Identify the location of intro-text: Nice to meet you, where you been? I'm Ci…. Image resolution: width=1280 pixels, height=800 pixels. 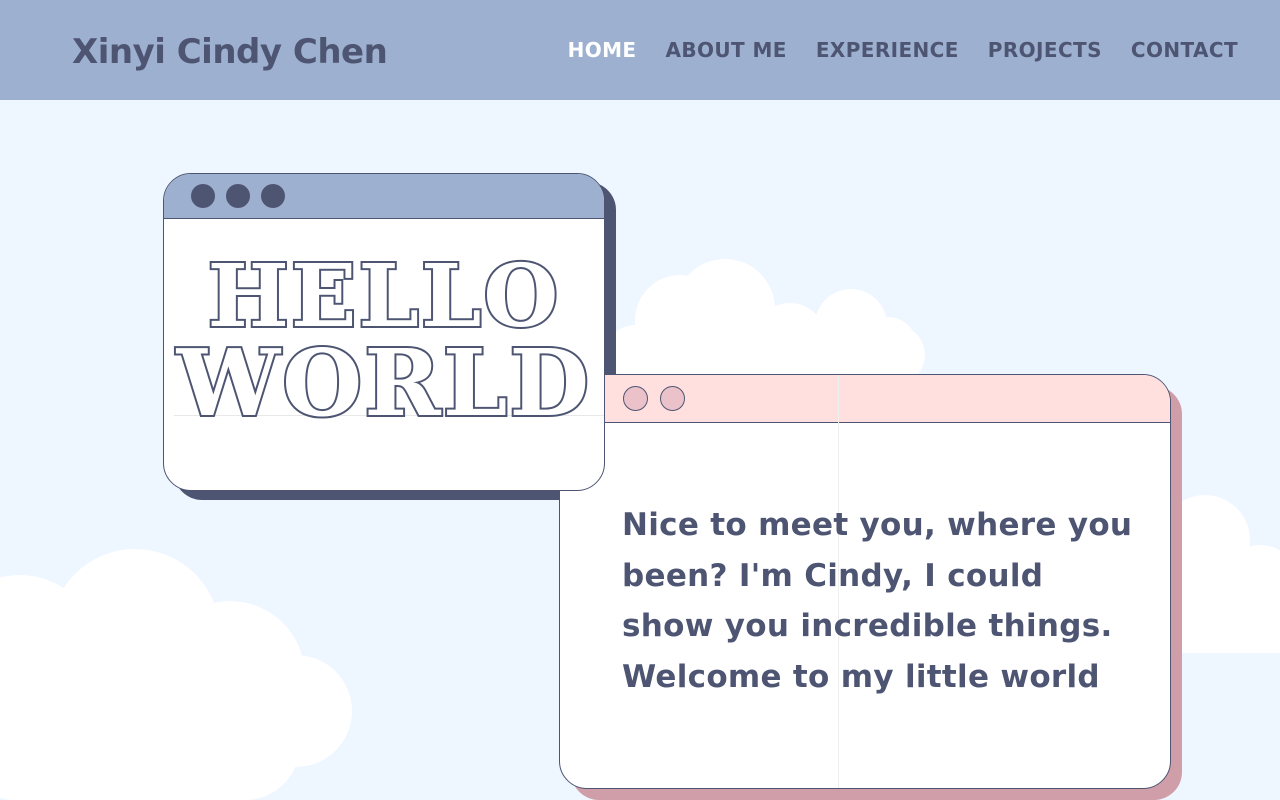
(877, 601).